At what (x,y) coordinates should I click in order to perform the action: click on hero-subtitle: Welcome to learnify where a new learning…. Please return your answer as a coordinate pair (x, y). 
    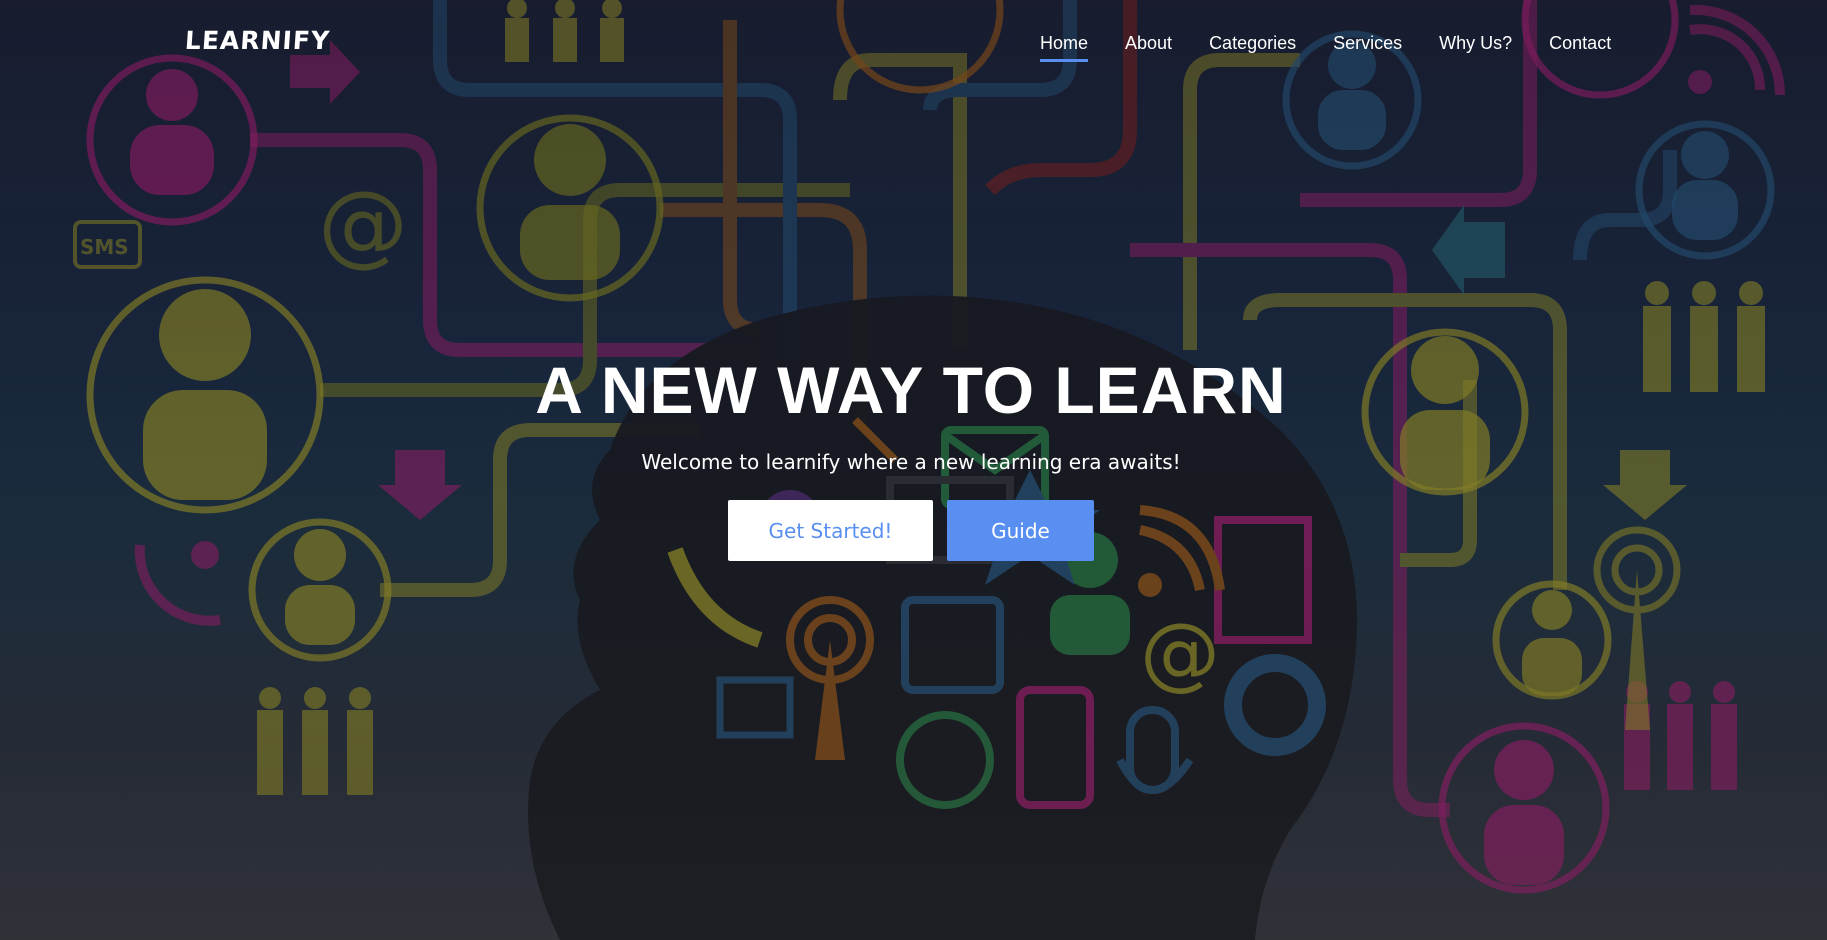
    Looking at the image, I should click on (911, 462).